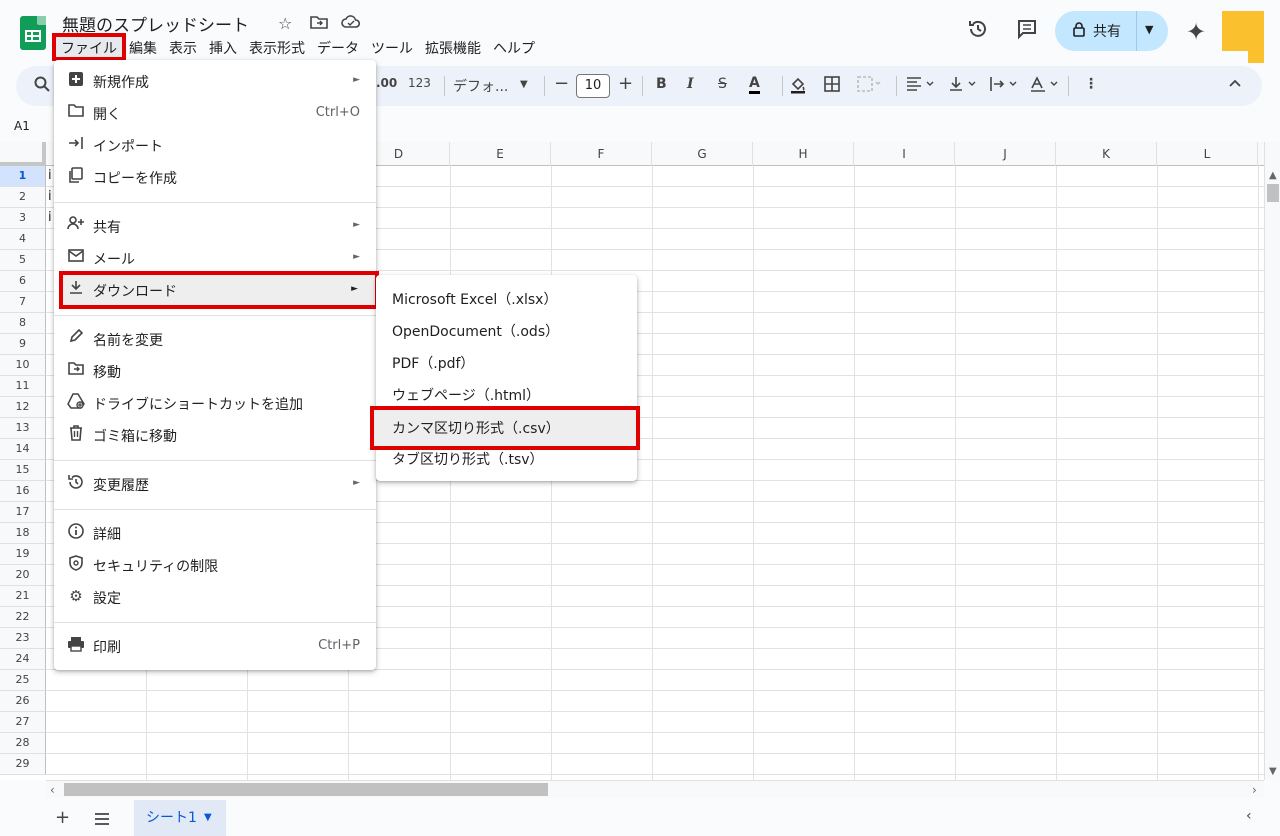 This screenshot has height=836, width=1280. I want to click on horizontal-scrollbar: ‹ ›, so click(655, 789).